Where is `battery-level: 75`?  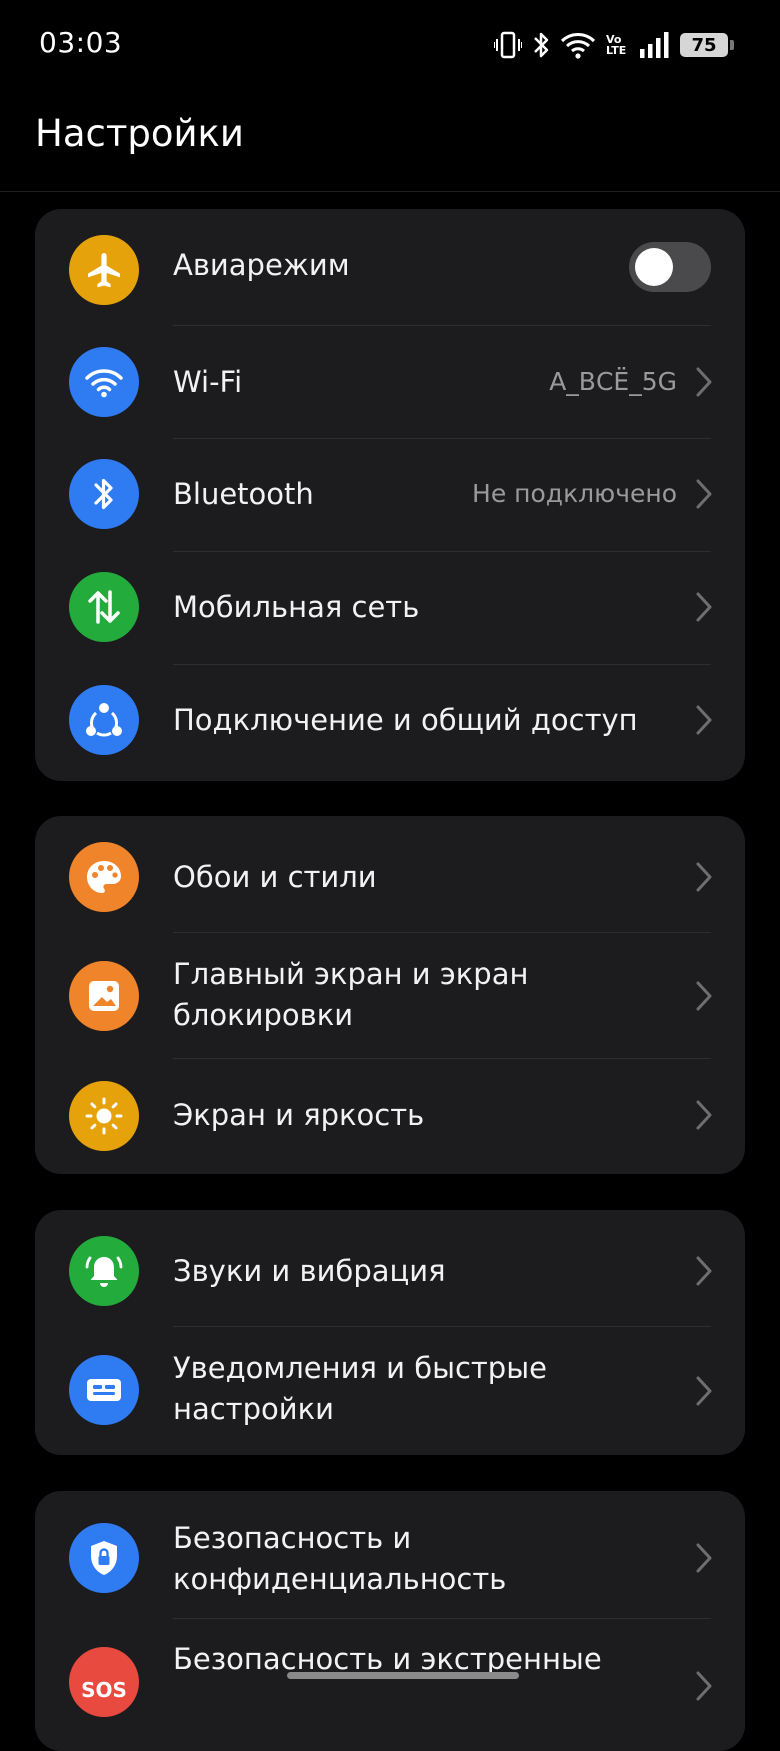
battery-level: 75 is located at coordinates (704, 45).